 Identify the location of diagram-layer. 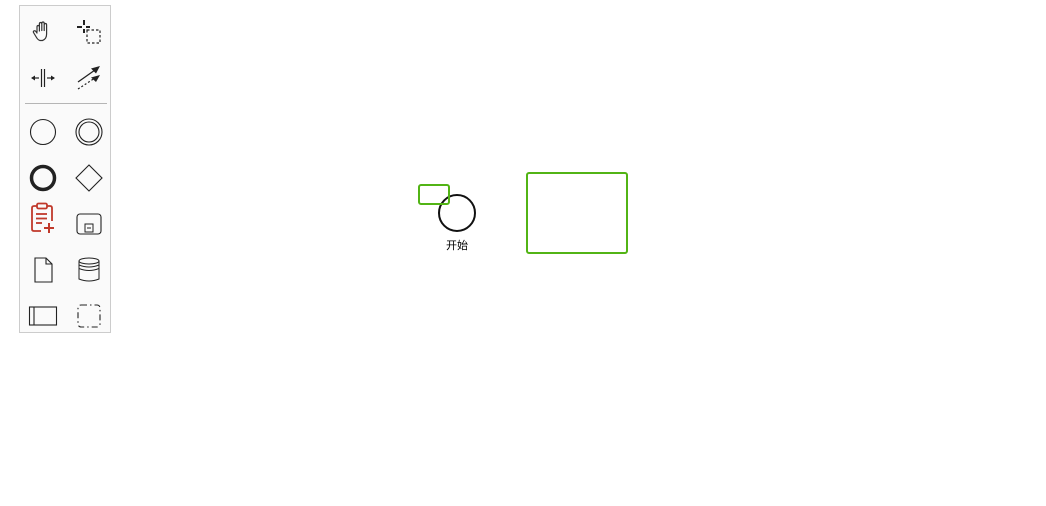
(523, 213).